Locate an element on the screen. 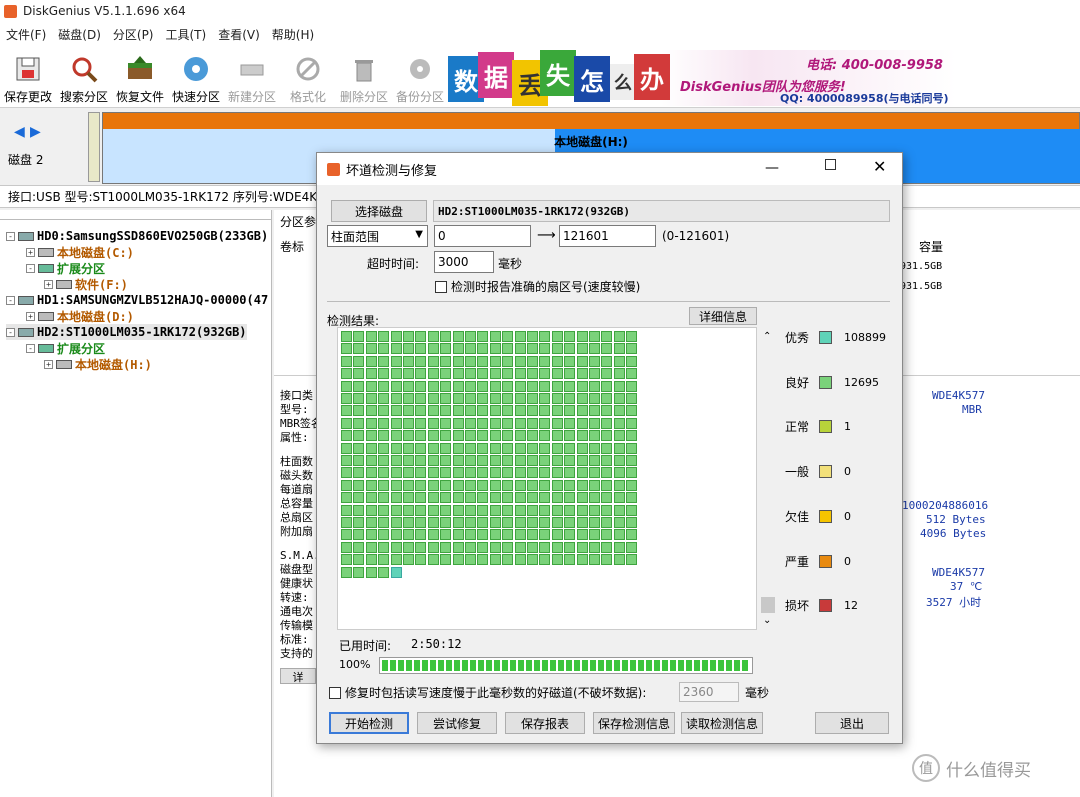 This screenshot has height=797, width=1080. scroll-thumb is located at coordinates (768, 605).